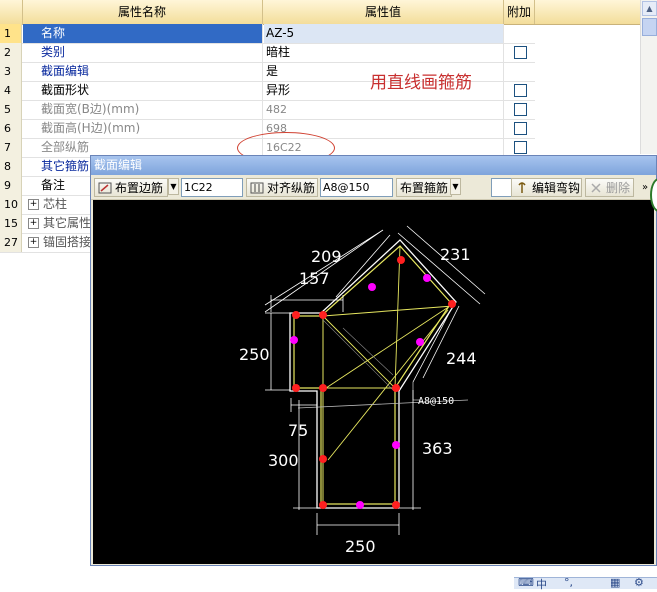 The width and height of the screenshot is (657, 592). What do you see at coordinates (373, 165) in the screenshot?
I see `editor-title: 截面编辑` at bounding box center [373, 165].